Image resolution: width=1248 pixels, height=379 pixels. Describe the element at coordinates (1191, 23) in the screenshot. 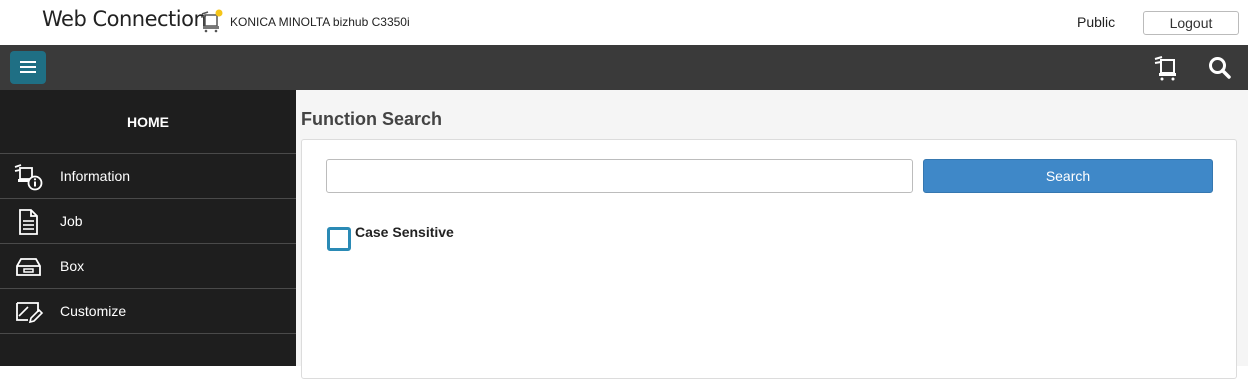

I see `logout-button: Logout` at that location.